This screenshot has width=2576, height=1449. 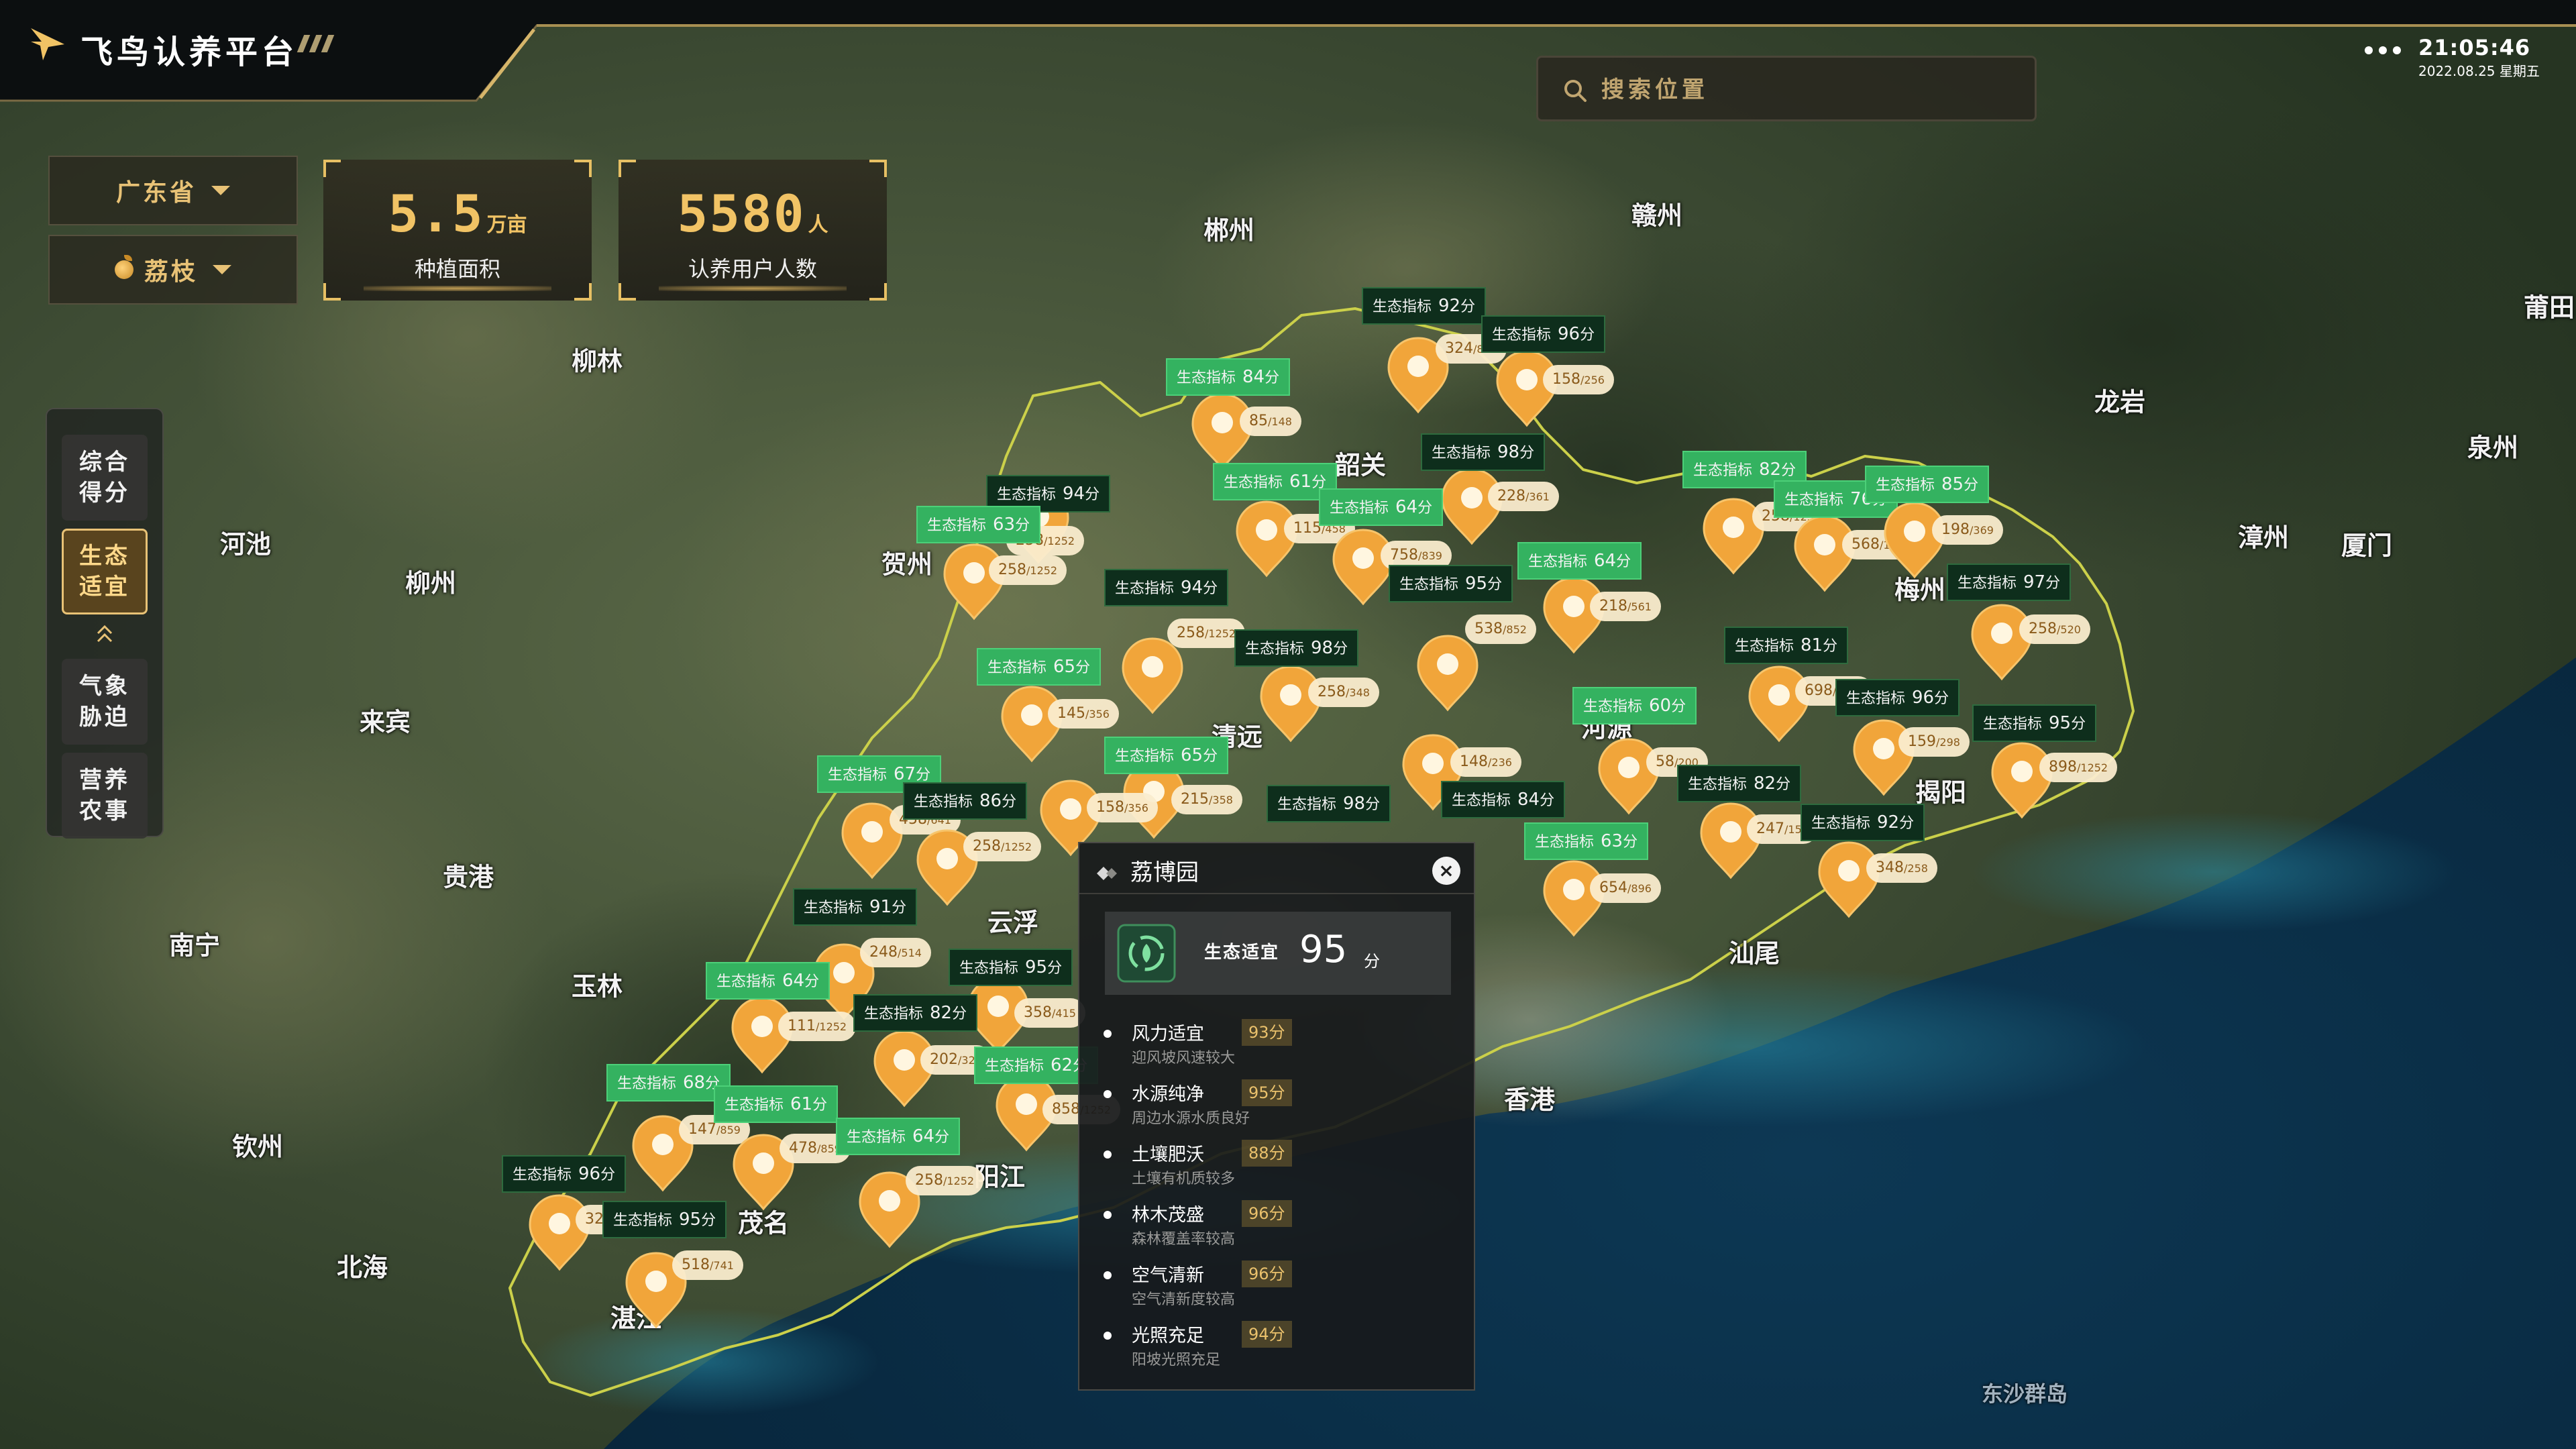 I want to click on marker-eco-score-tag: 生态指标 85分, so click(x=1927, y=484).